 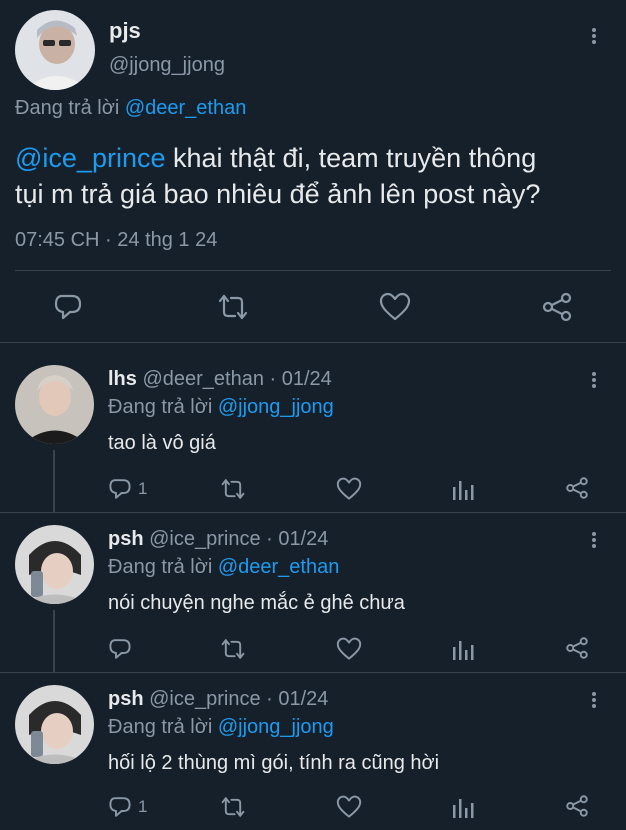 What do you see at coordinates (236, 379) in the screenshot?
I see `author-handle-date: @deer_ethan · 01/24` at bounding box center [236, 379].